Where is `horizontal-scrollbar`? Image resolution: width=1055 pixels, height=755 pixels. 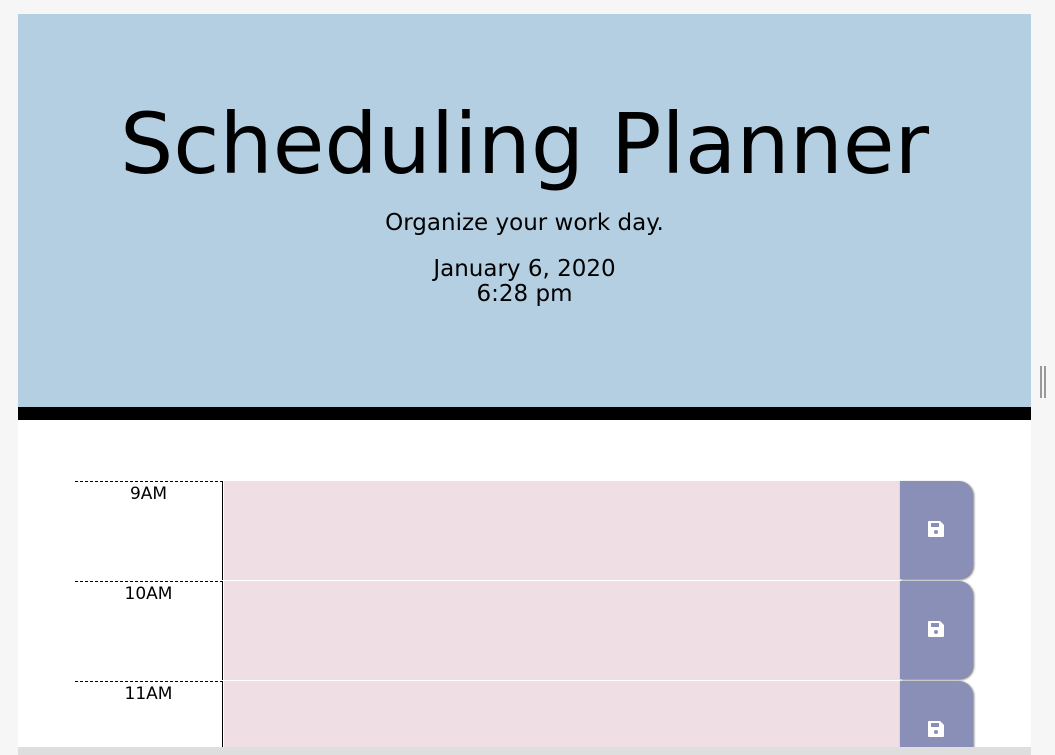 horizontal-scrollbar is located at coordinates (524, 751).